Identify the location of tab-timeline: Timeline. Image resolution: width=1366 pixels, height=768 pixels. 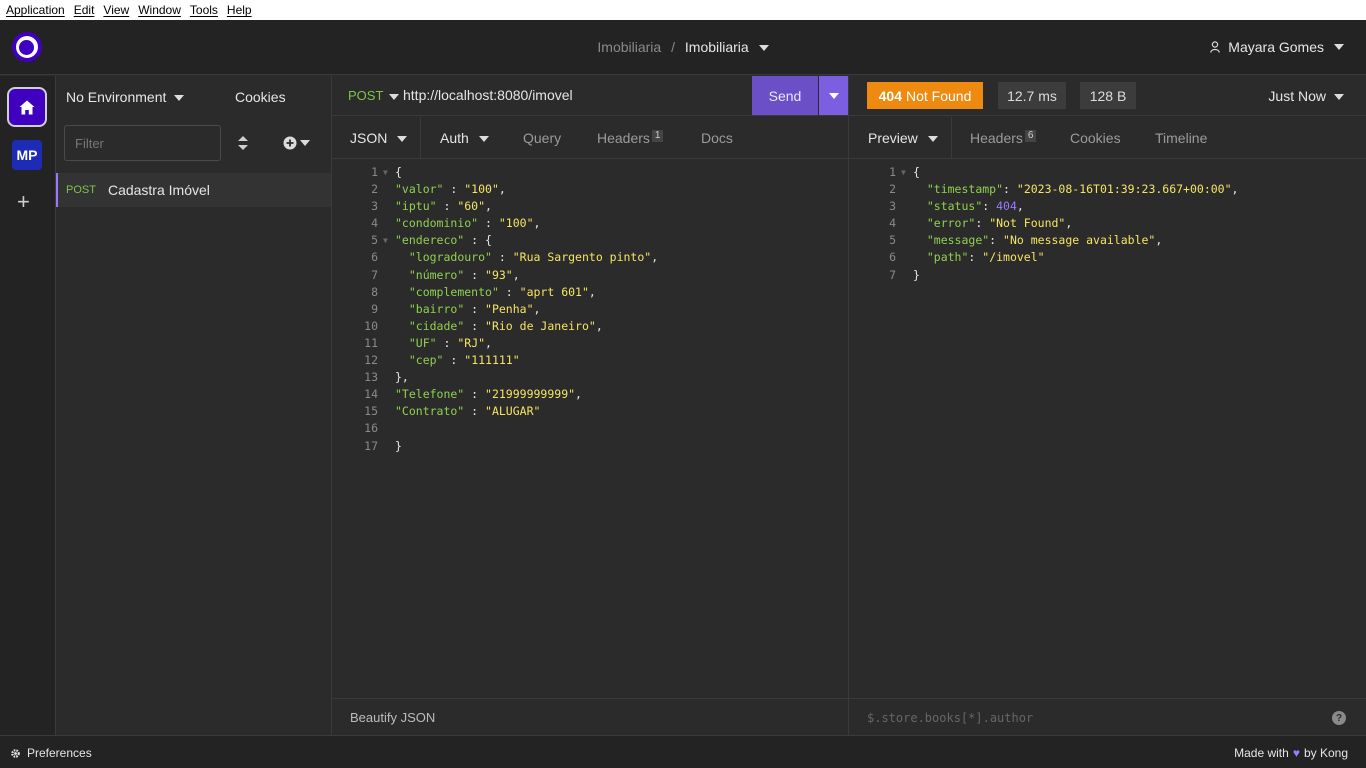
(1181, 138).